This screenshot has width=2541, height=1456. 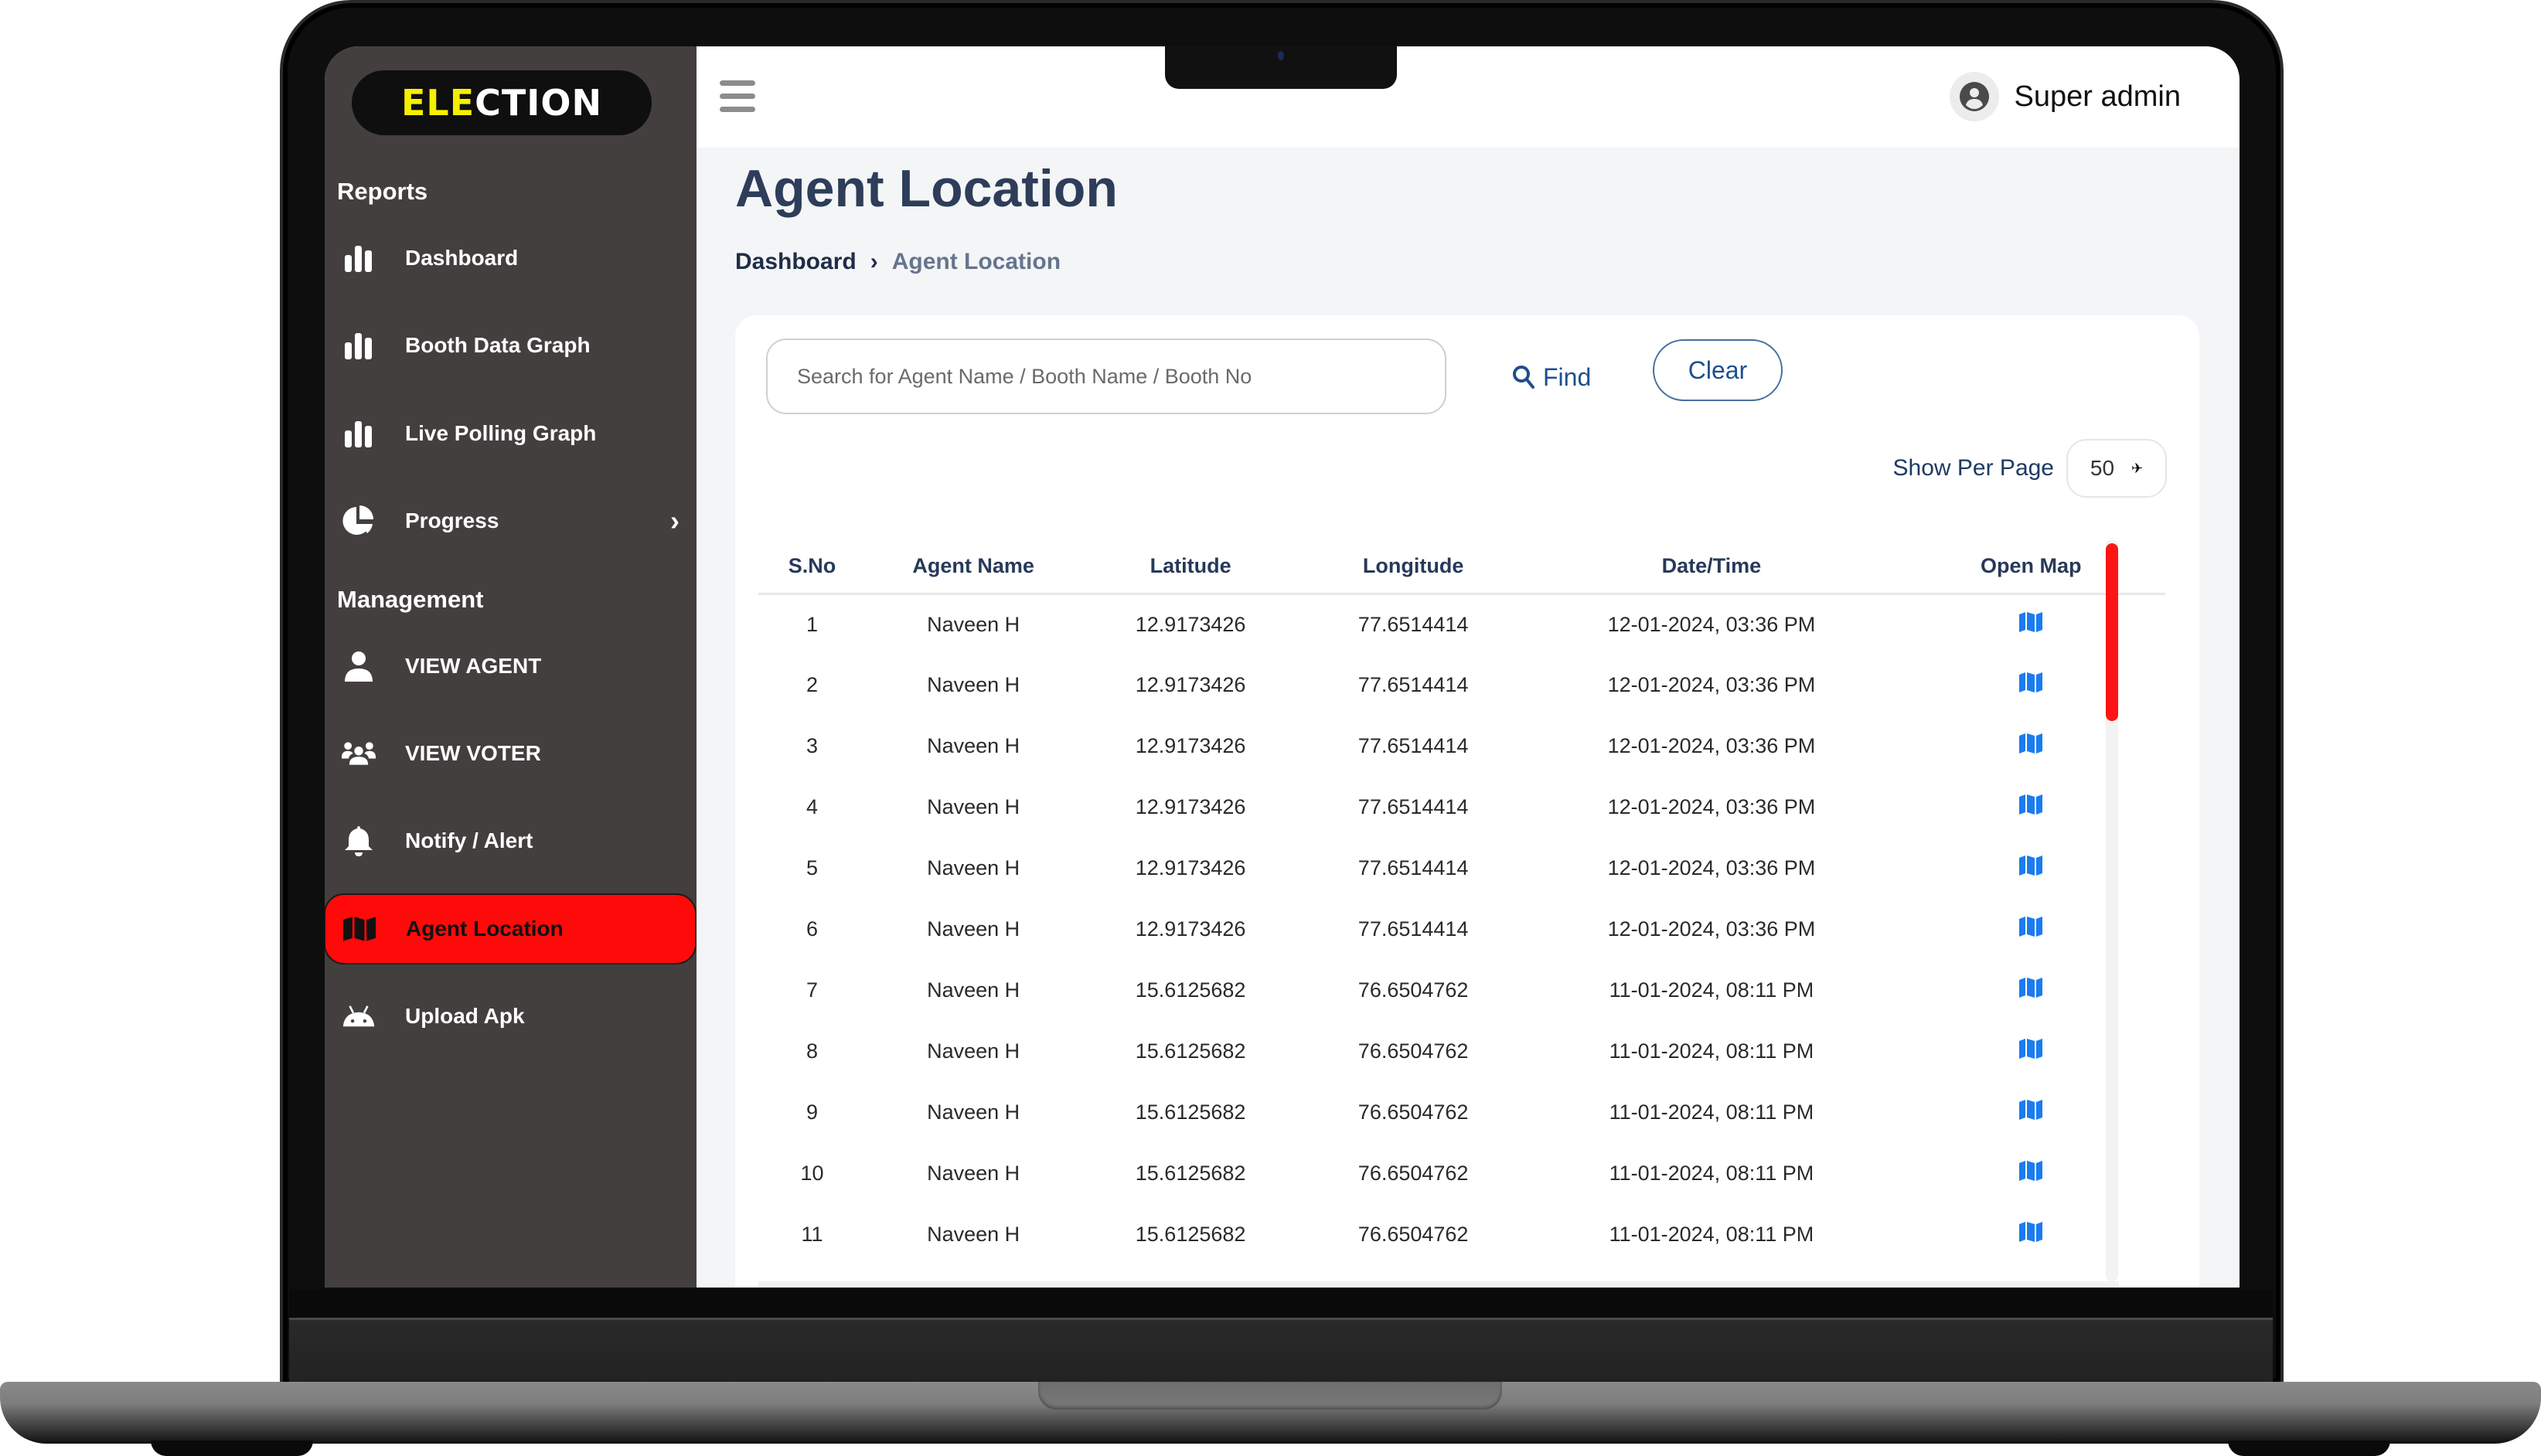 I want to click on sidebar-item-label: Live Polling Graph, so click(x=501, y=433).